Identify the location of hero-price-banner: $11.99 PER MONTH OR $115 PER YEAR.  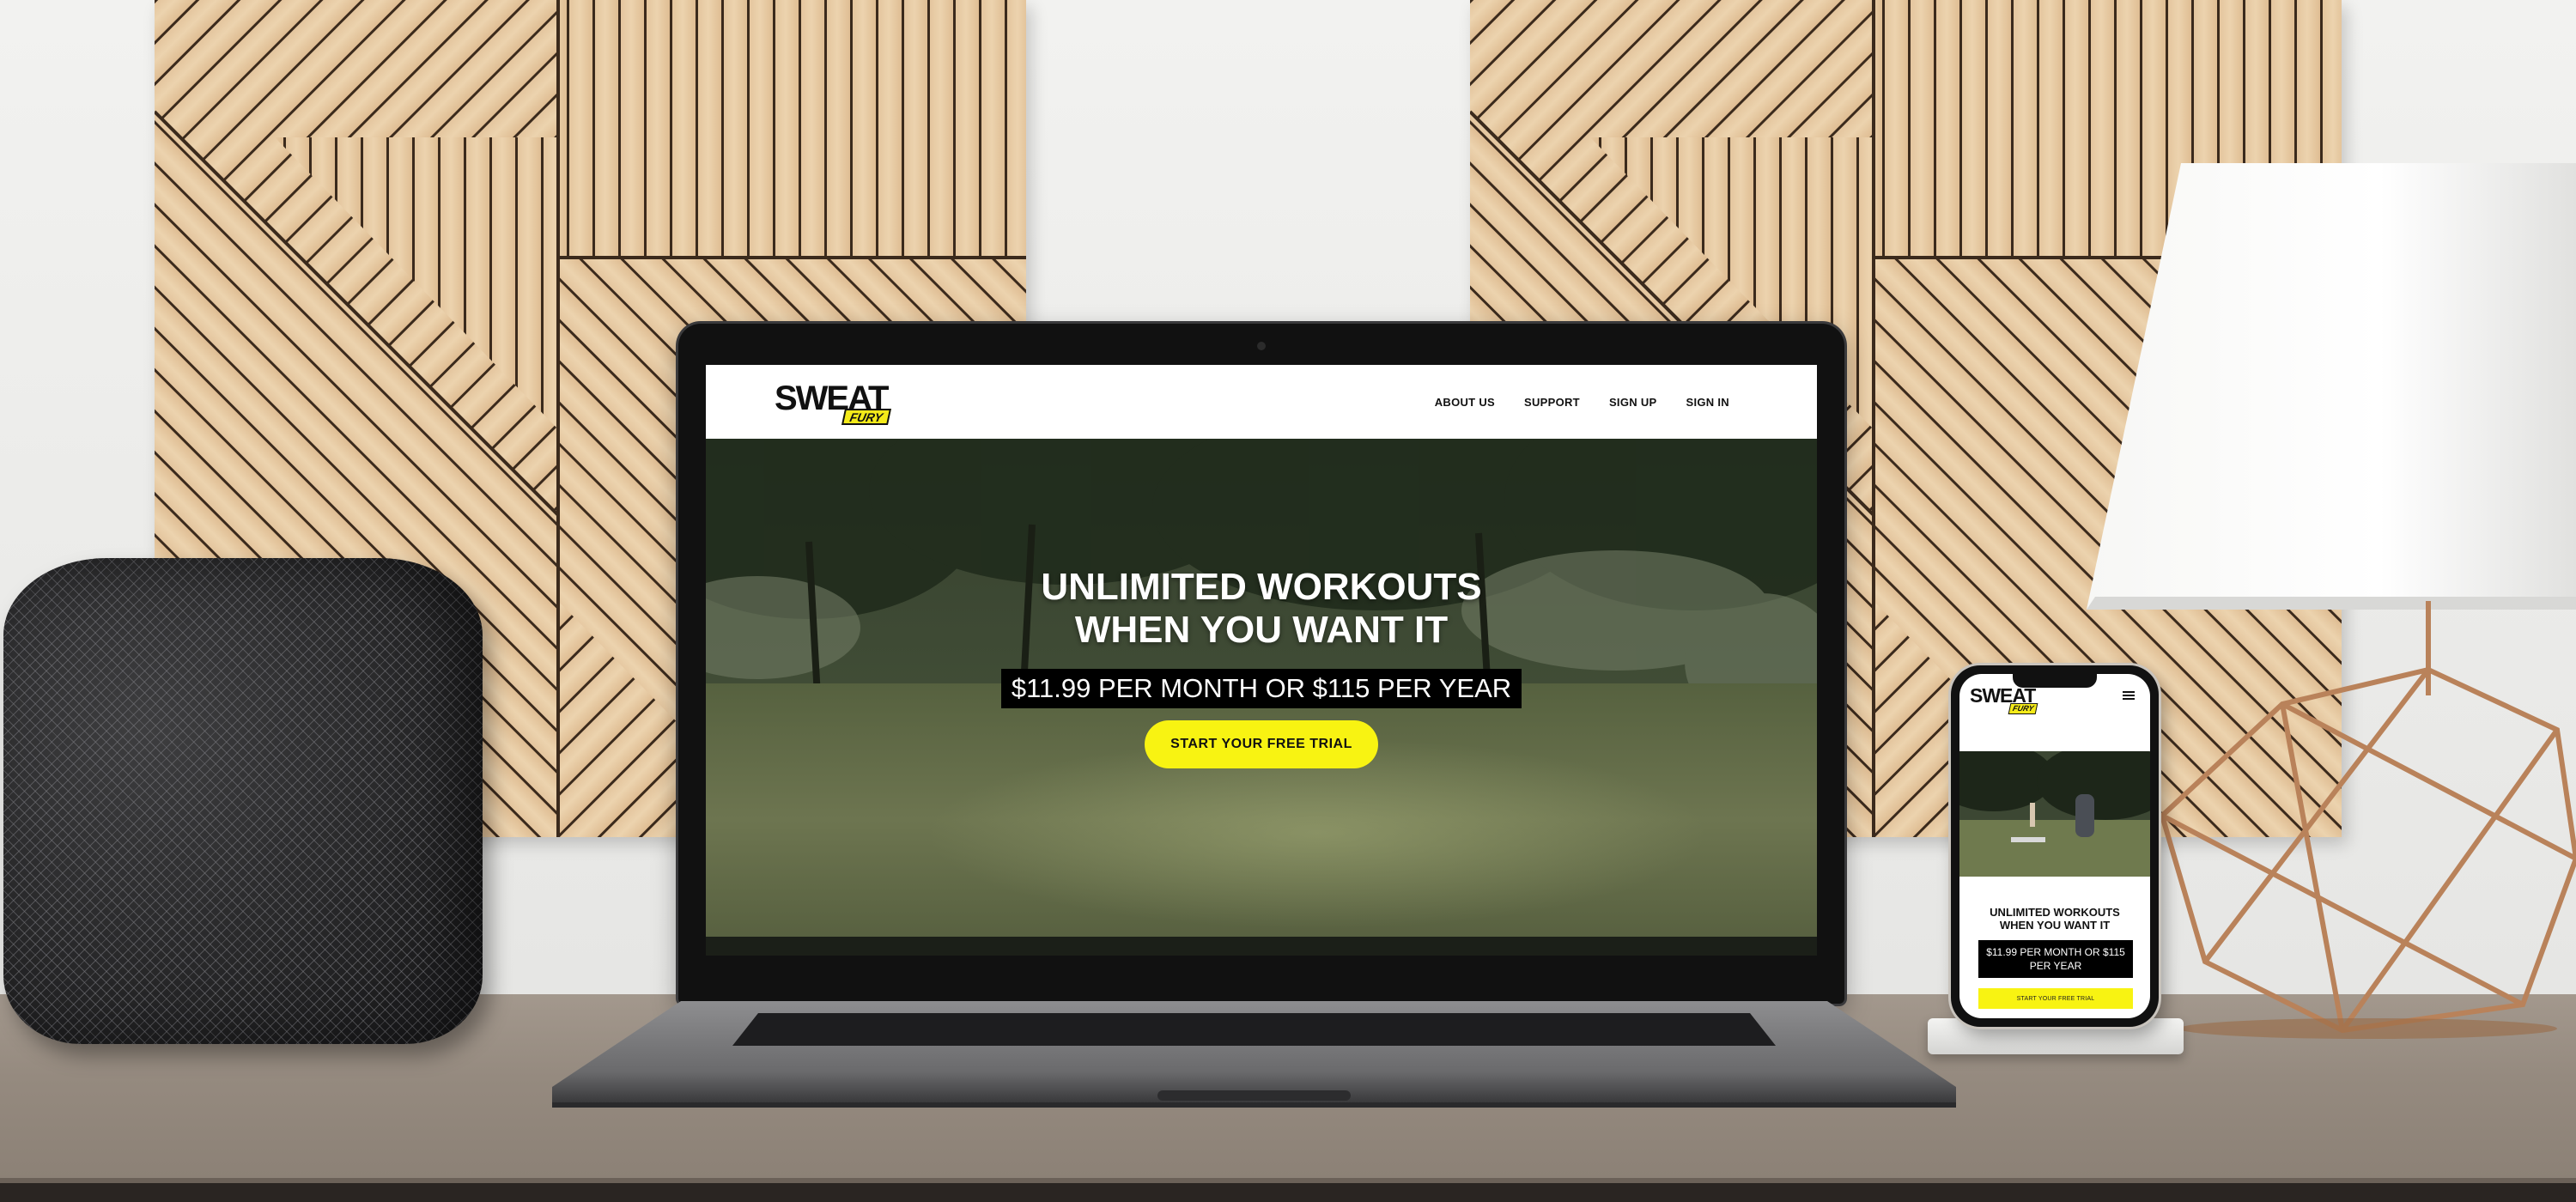
(1261, 688).